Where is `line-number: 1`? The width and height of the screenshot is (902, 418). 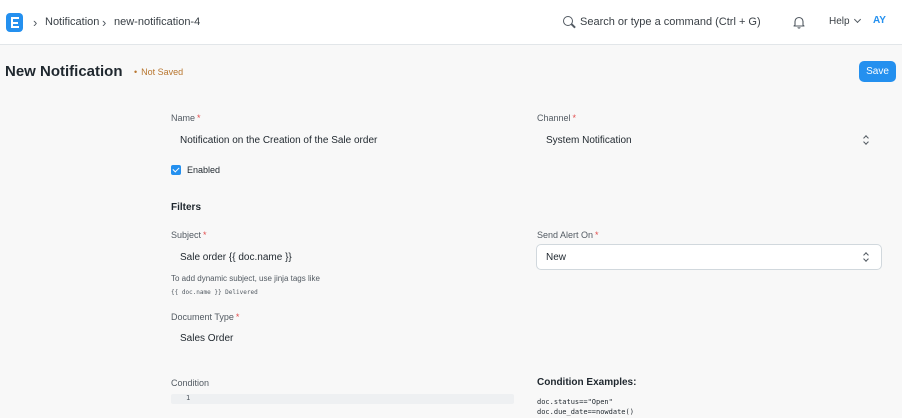
line-number: 1 is located at coordinates (188, 398).